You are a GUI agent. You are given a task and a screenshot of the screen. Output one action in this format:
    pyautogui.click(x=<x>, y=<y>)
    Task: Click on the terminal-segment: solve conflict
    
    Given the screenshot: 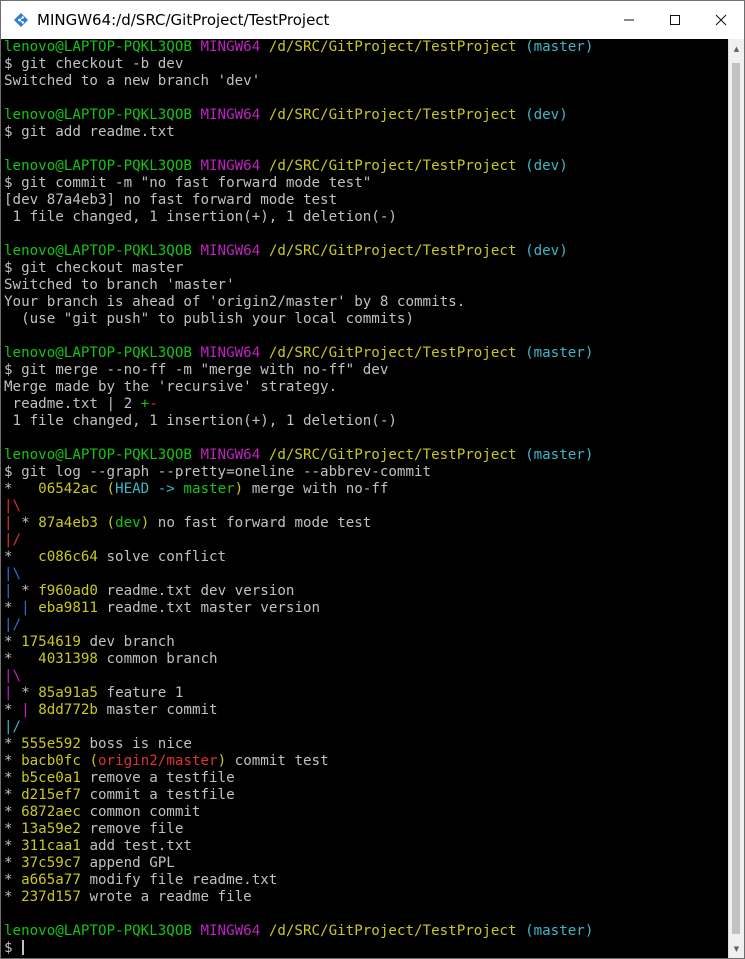 What is the action you would take?
    pyautogui.click(x=166, y=557)
    